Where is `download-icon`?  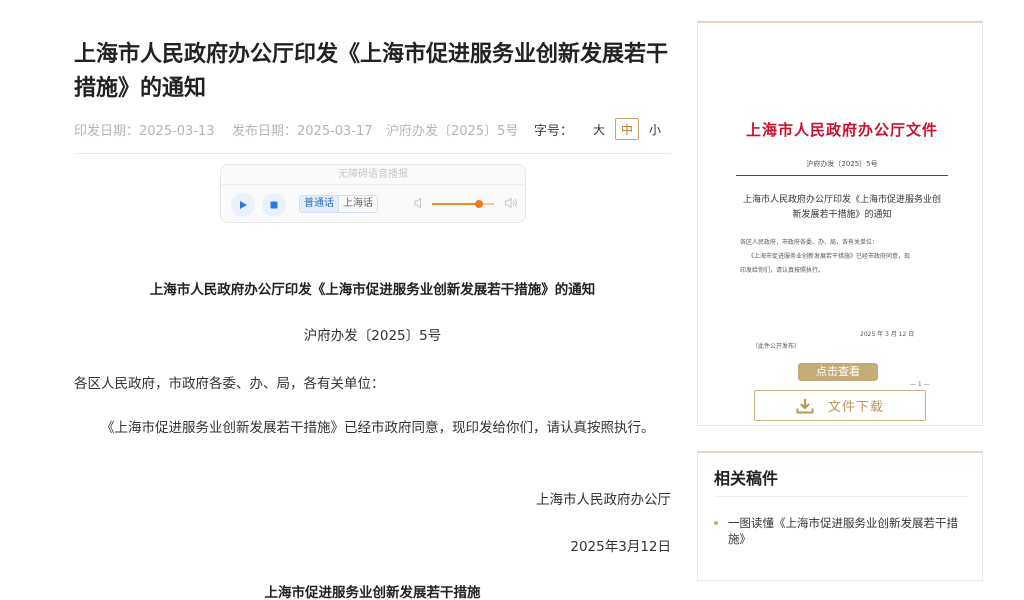 download-icon is located at coordinates (805, 405).